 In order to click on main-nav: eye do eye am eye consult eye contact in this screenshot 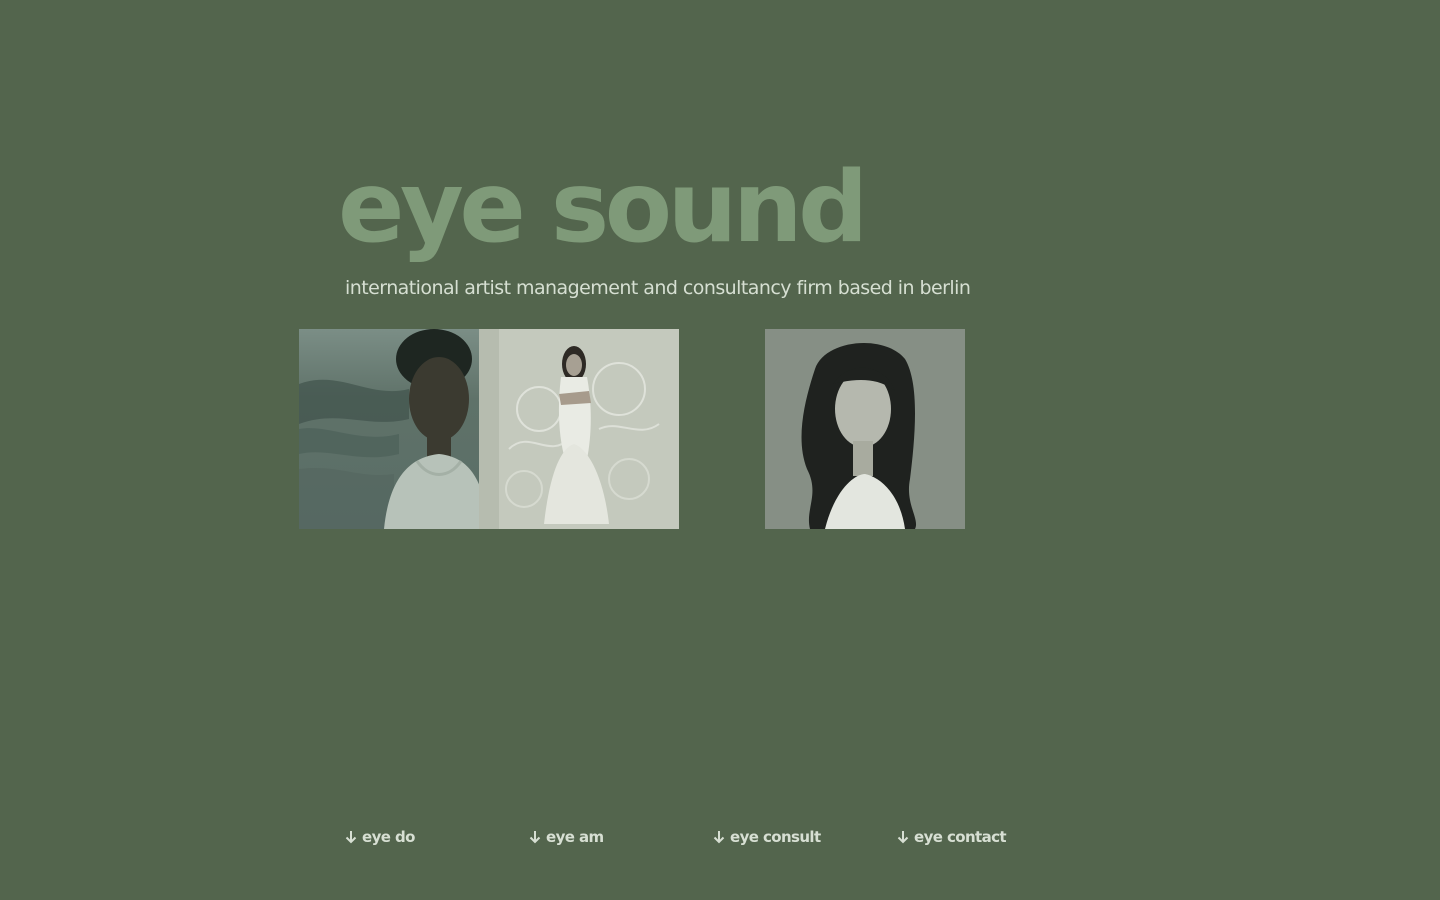, I will do `click(715, 841)`.